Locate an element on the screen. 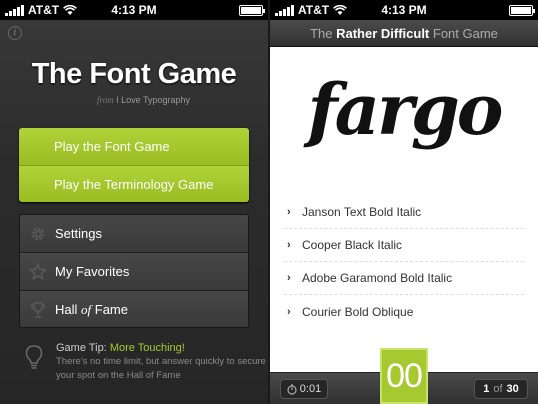  answer-option: › Janson Text Bold Italic is located at coordinates (404, 212).